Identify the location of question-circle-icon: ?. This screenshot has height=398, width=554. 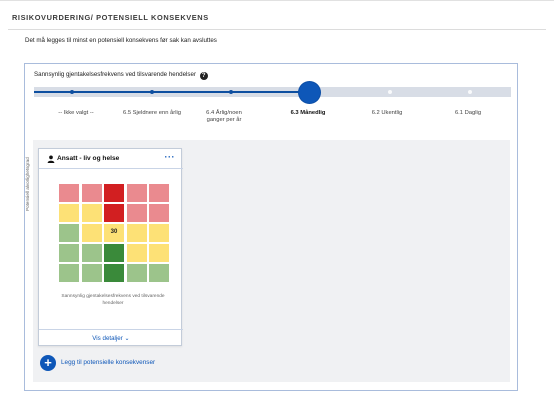
(203, 76).